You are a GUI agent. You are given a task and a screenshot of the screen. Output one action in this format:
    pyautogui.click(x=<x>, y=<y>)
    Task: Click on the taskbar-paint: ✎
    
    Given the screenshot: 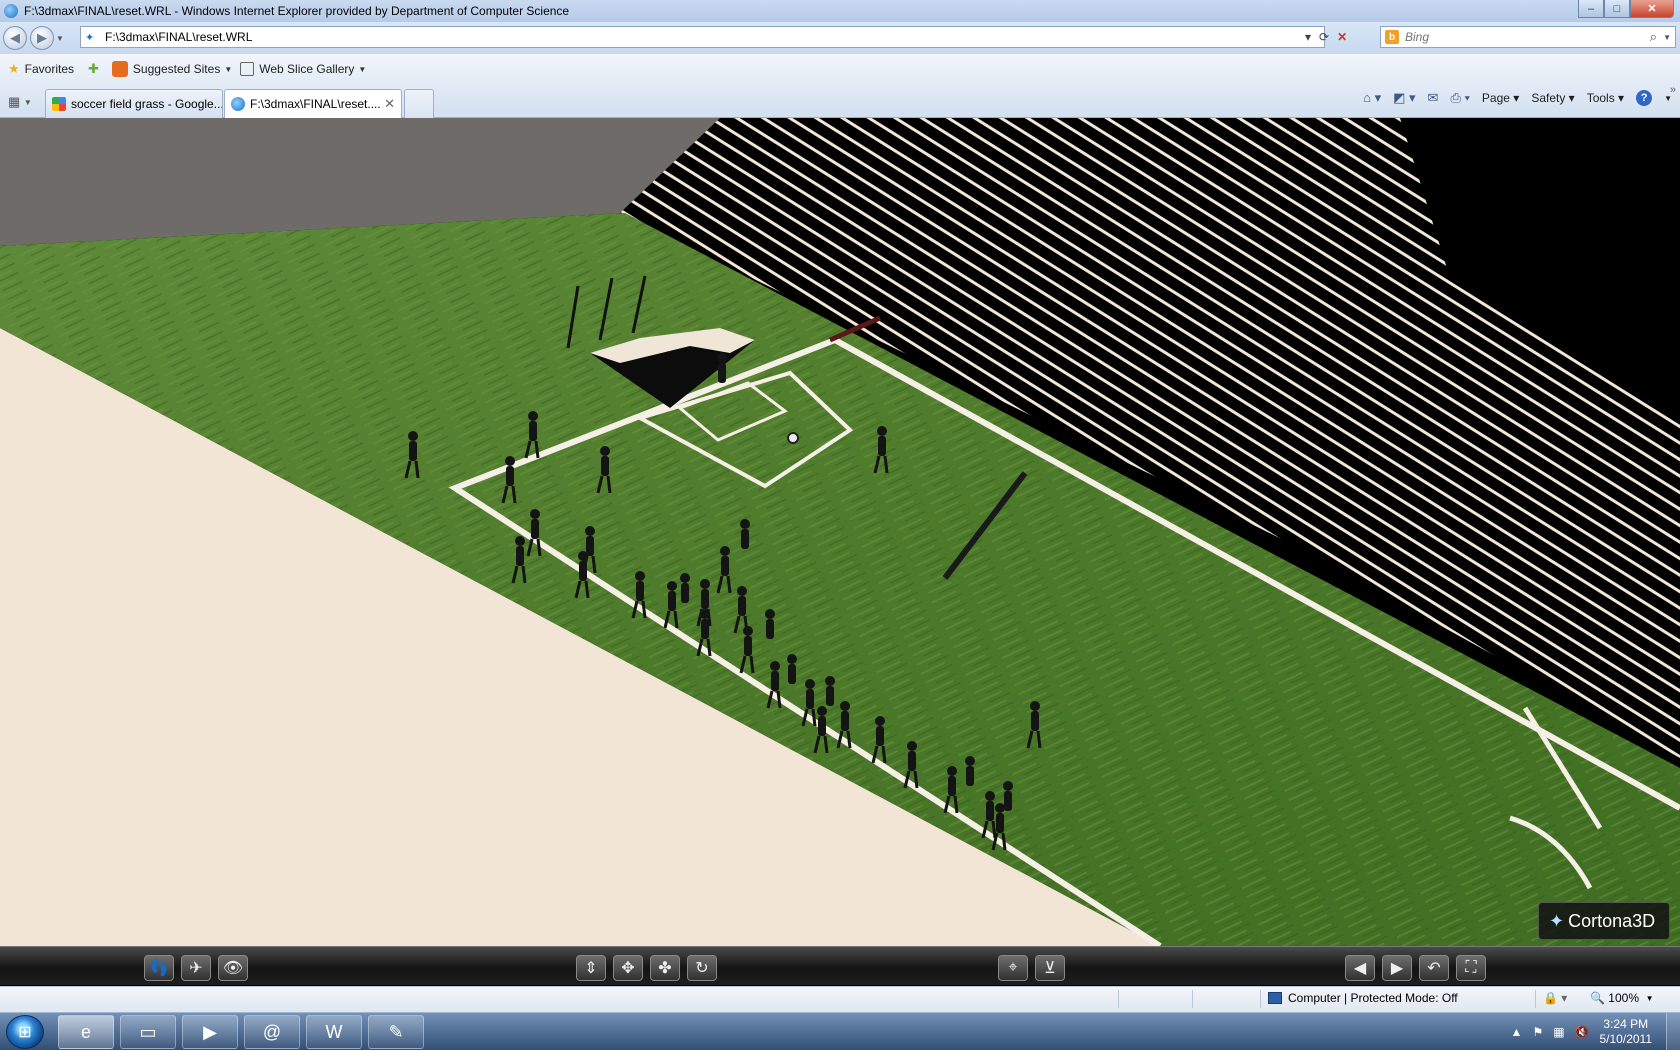 What is the action you would take?
    pyautogui.click(x=396, y=1032)
    